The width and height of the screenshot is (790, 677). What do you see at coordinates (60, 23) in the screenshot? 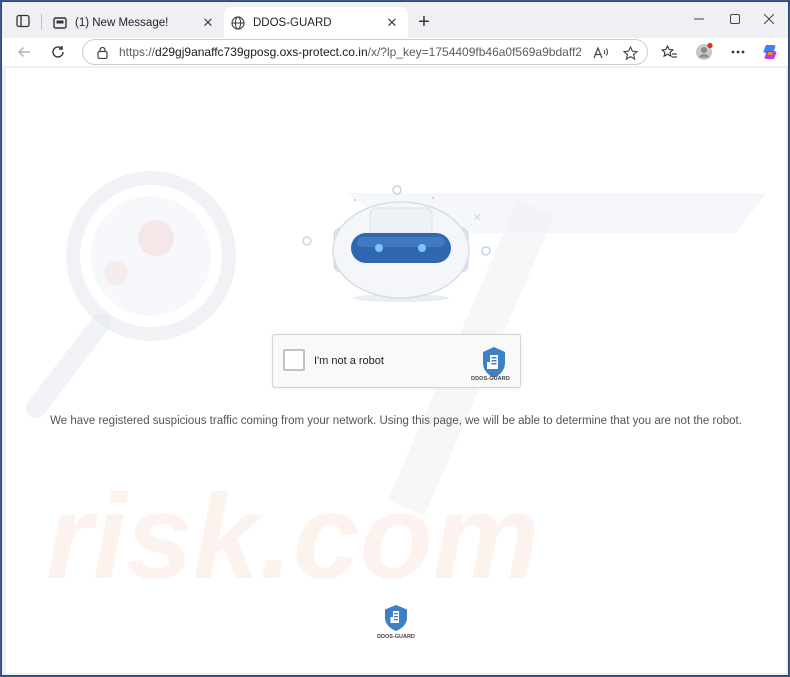
I see `envelope-icon` at bounding box center [60, 23].